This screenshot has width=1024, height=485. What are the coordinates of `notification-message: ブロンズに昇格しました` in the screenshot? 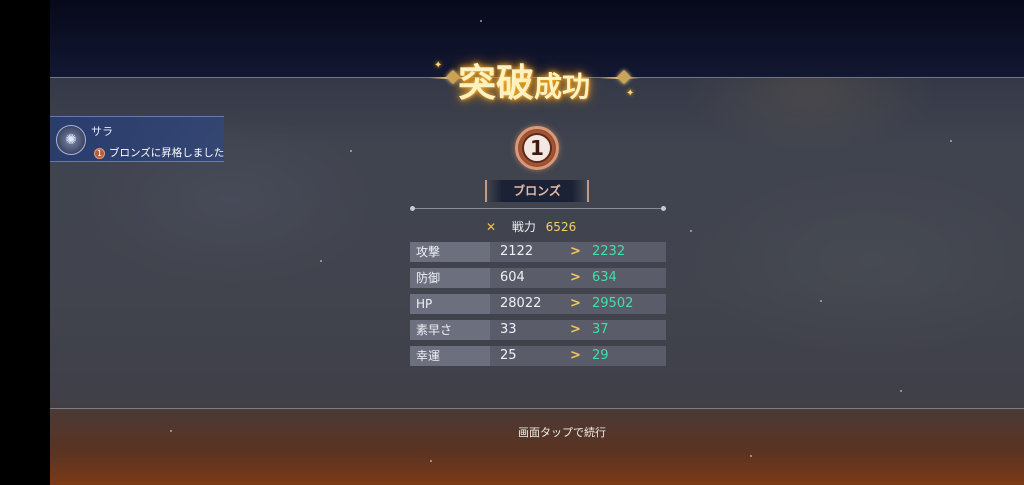 It's located at (167, 153).